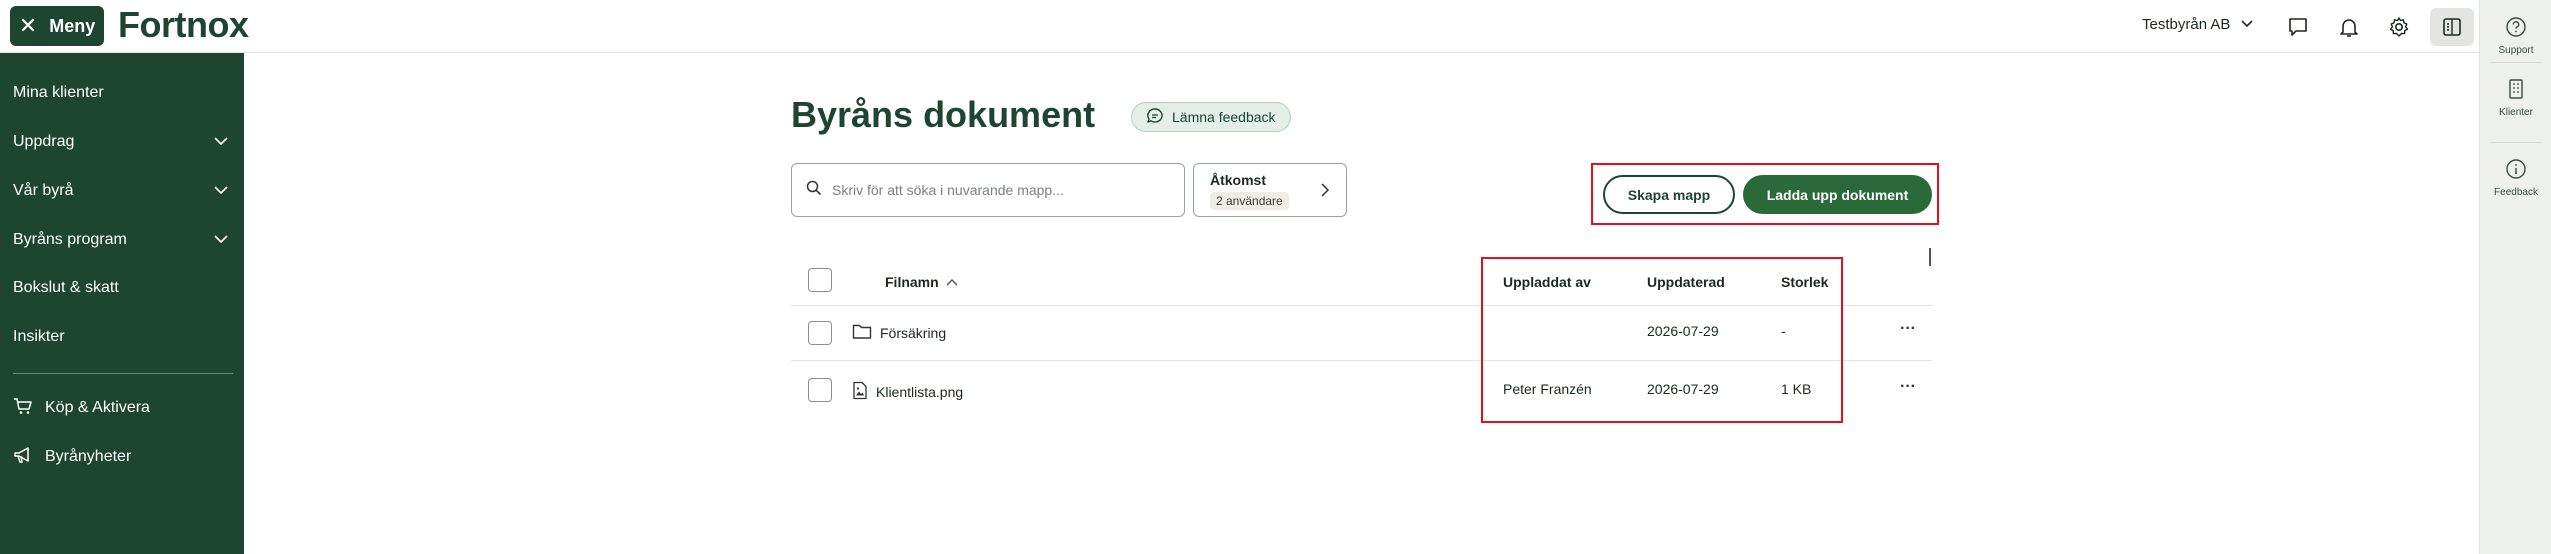  I want to click on cart-icon, so click(23, 408).